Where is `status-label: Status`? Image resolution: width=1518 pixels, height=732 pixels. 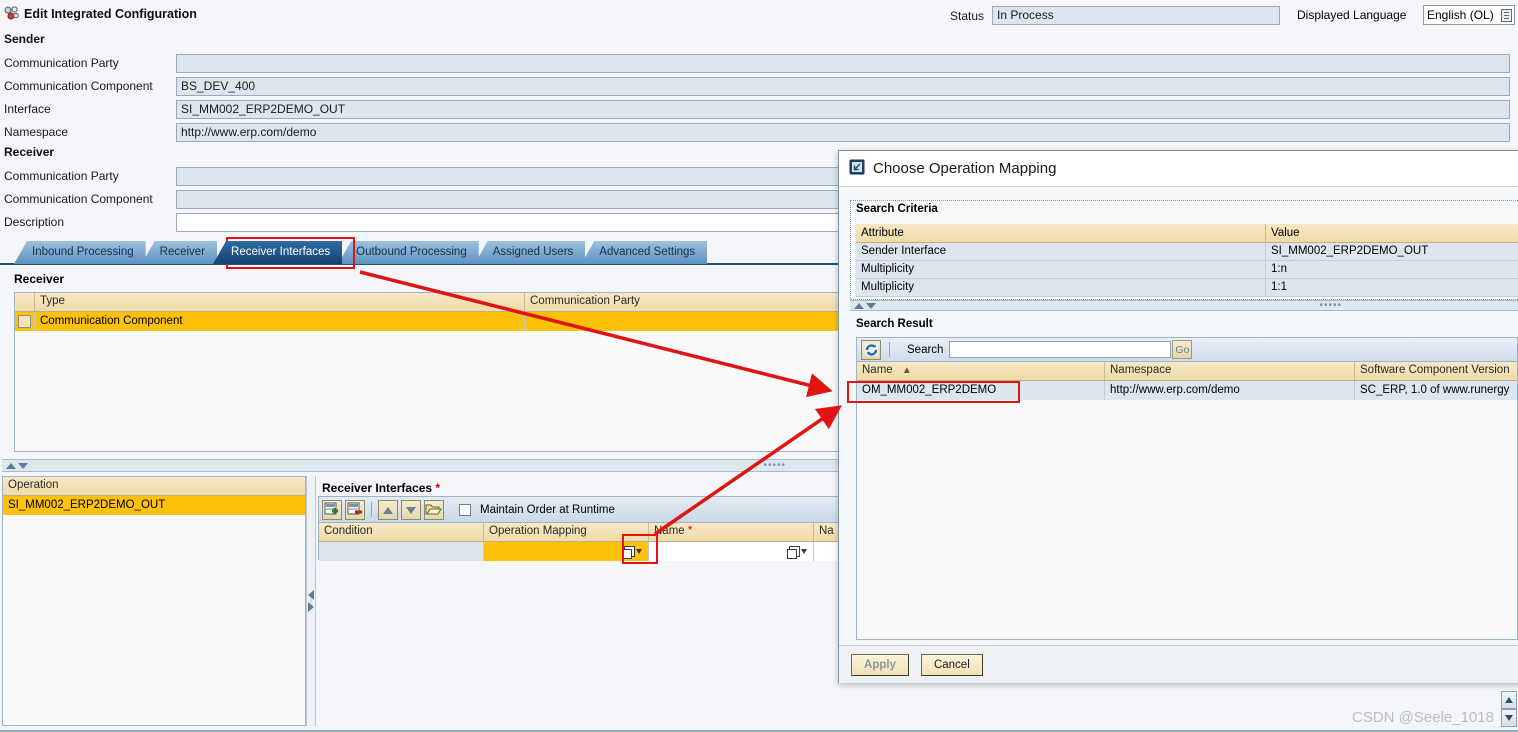
status-label: Status is located at coordinates (967, 15).